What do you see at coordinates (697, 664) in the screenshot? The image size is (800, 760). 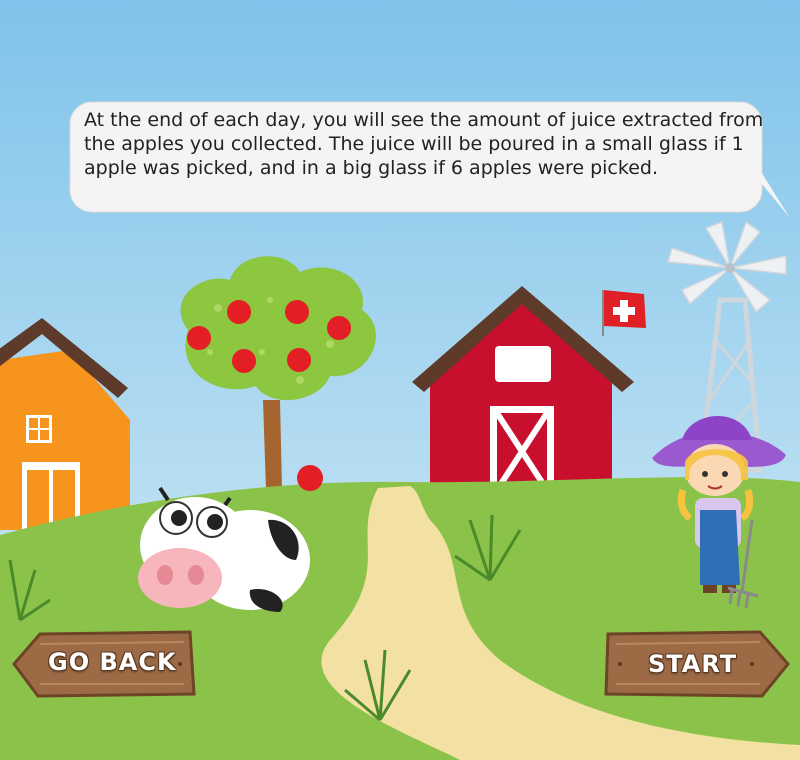 I see `start-button` at bounding box center [697, 664].